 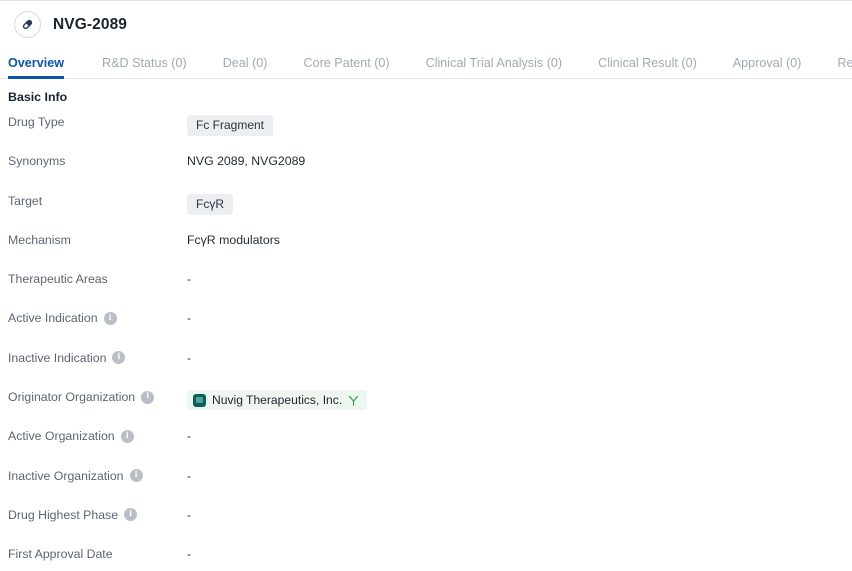 What do you see at coordinates (426, 524) in the screenshot?
I see `field-row-drug-highest-phase: Drug Highest Phase i -` at bounding box center [426, 524].